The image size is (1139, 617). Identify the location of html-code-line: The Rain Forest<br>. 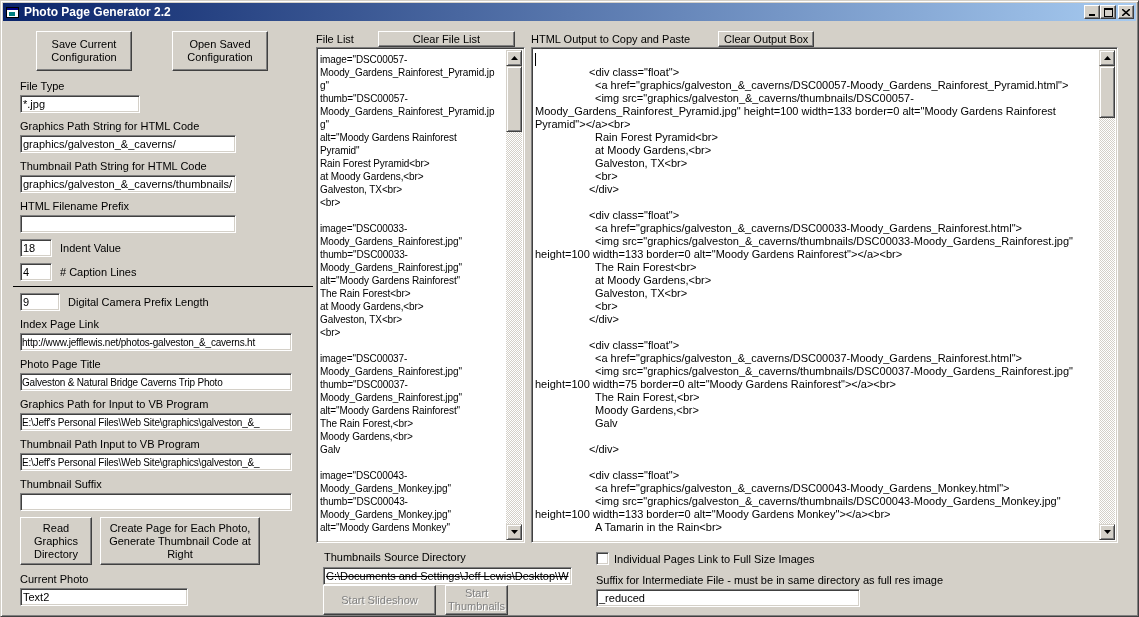
(646, 267).